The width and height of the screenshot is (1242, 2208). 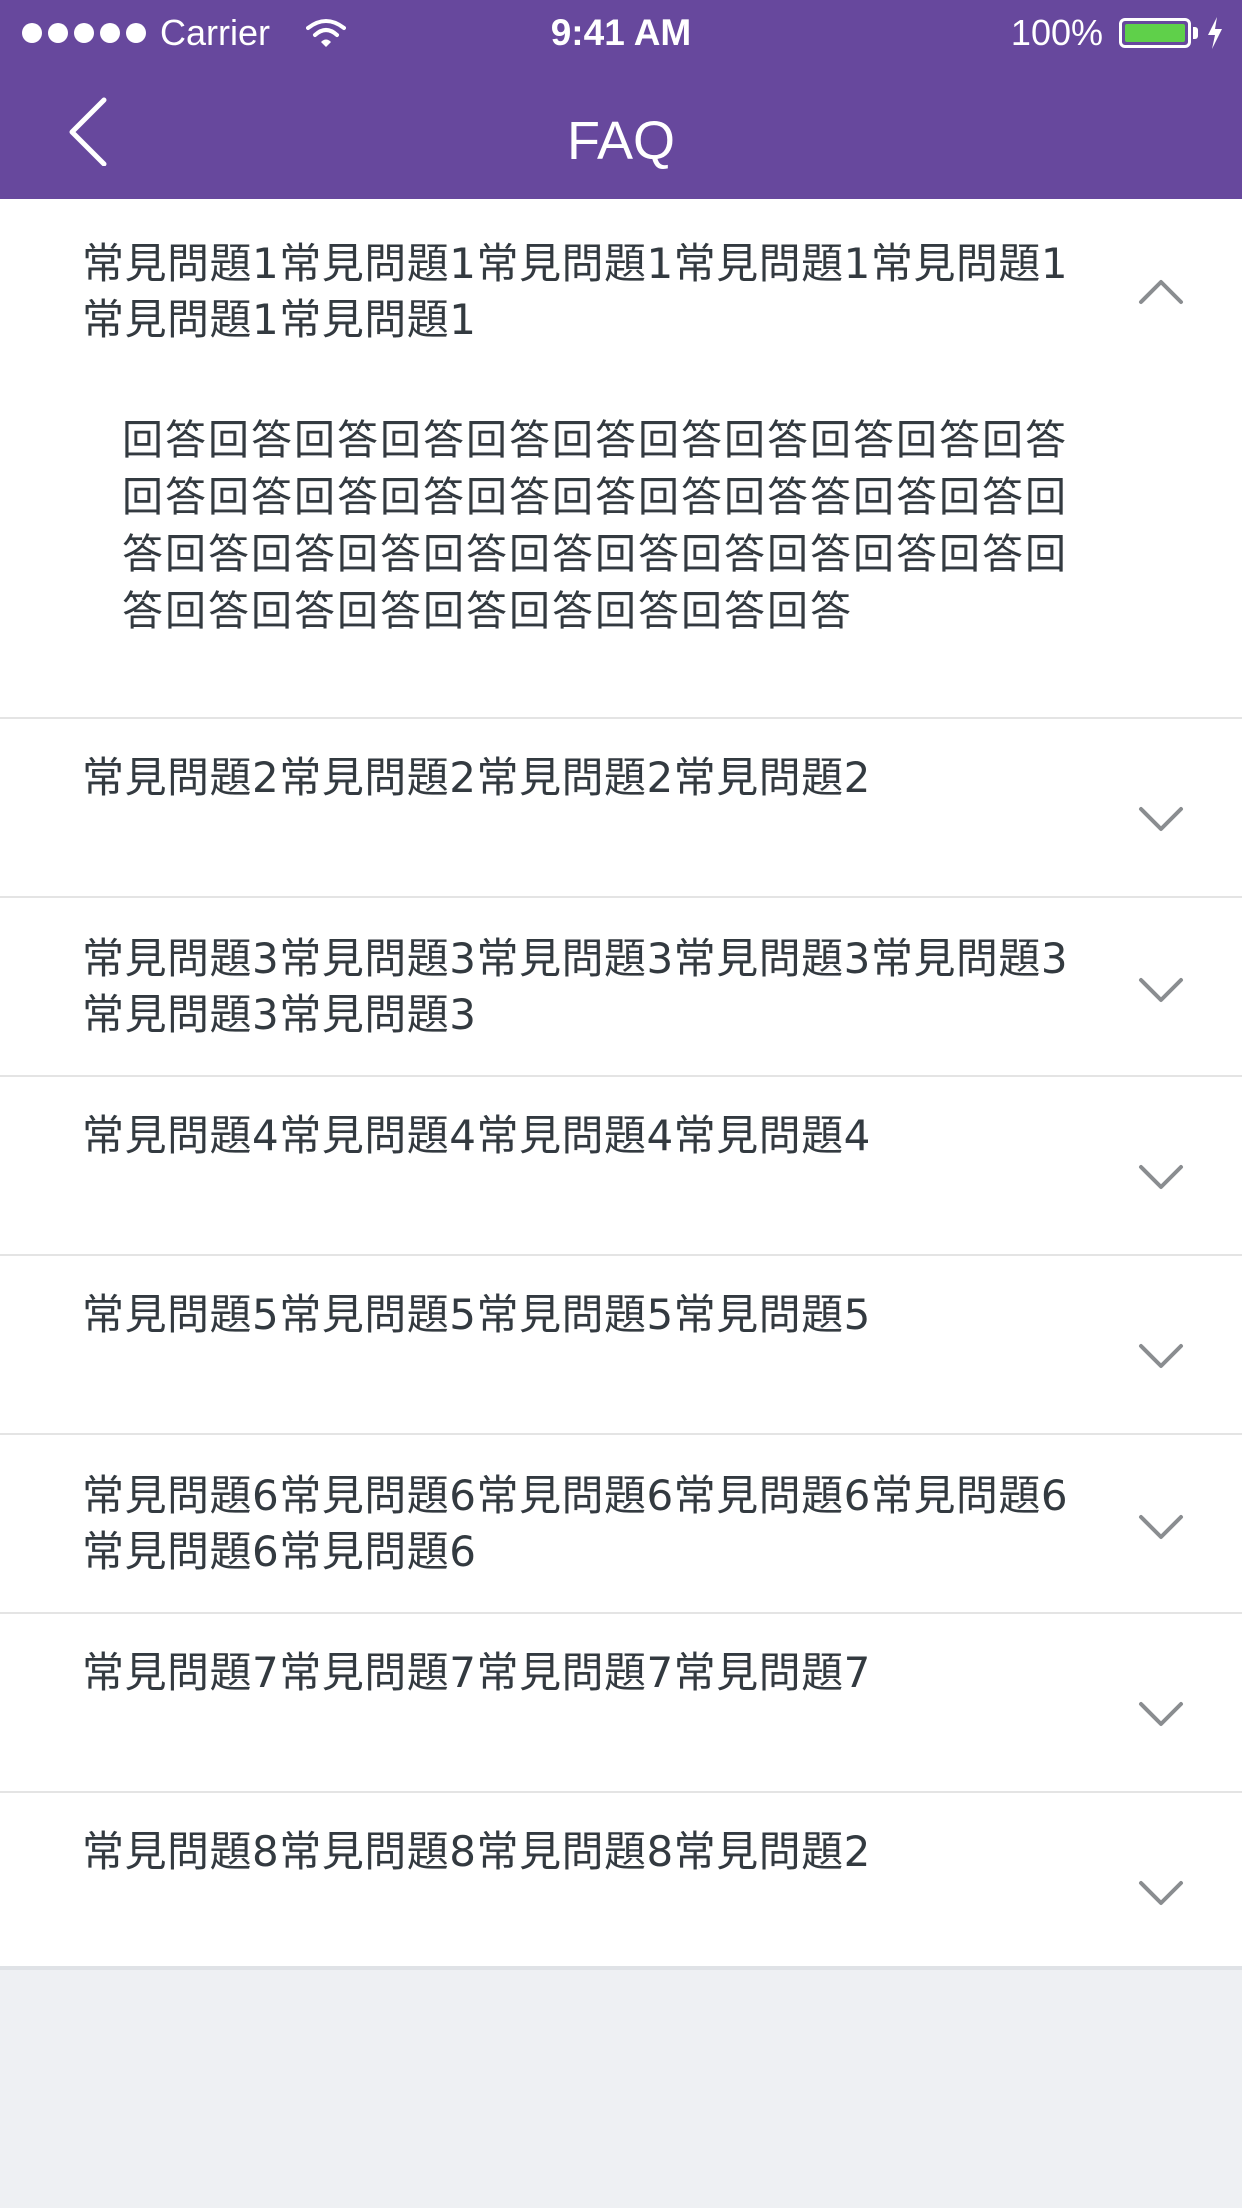 I want to click on faq-question: 常見問題7常見問題7常見問題7常見問題7, so click(x=476, y=1672).